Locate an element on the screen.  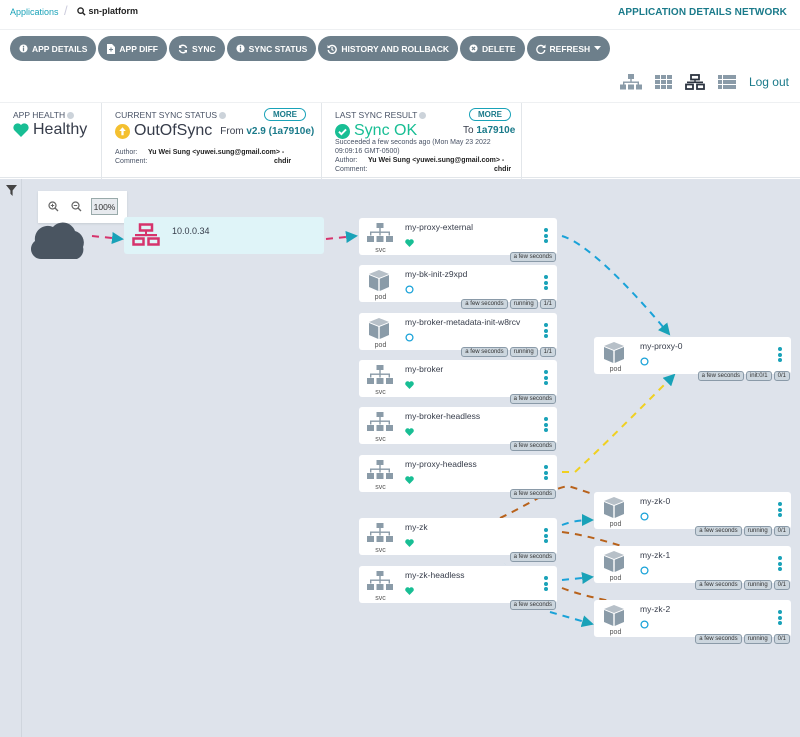
arrow-circle-up-icon is located at coordinates (122, 131).